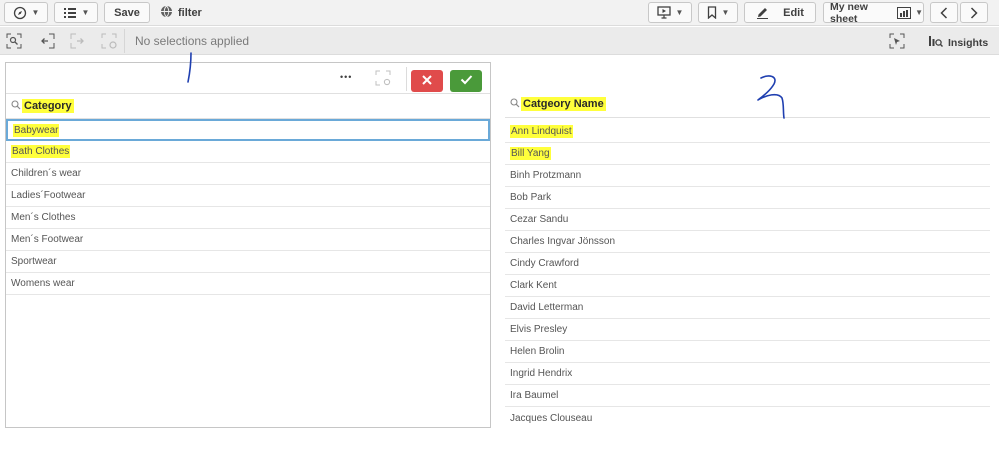 The image size is (999, 472). What do you see at coordinates (248, 284) in the screenshot?
I see `list-item: Womens wear` at bounding box center [248, 284].